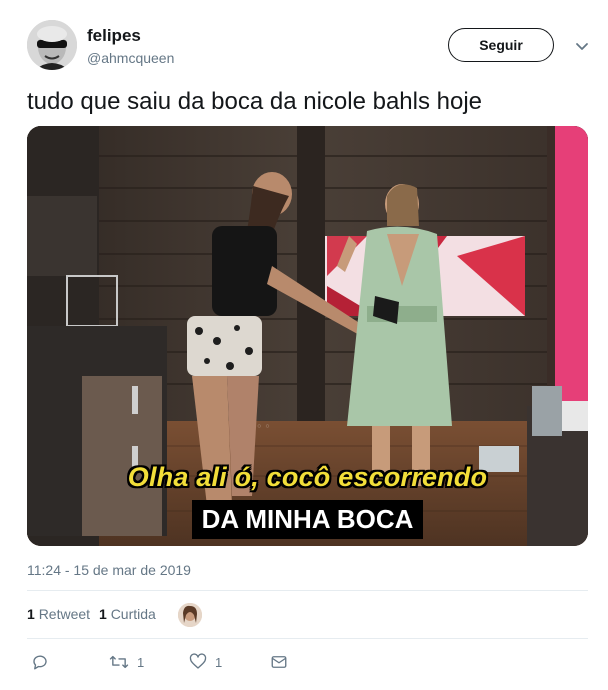 This screenshot has width=608, height=690. Describe the element at coordinates (119, 662) in the screenshot. I see `retweet-icon` at that location.